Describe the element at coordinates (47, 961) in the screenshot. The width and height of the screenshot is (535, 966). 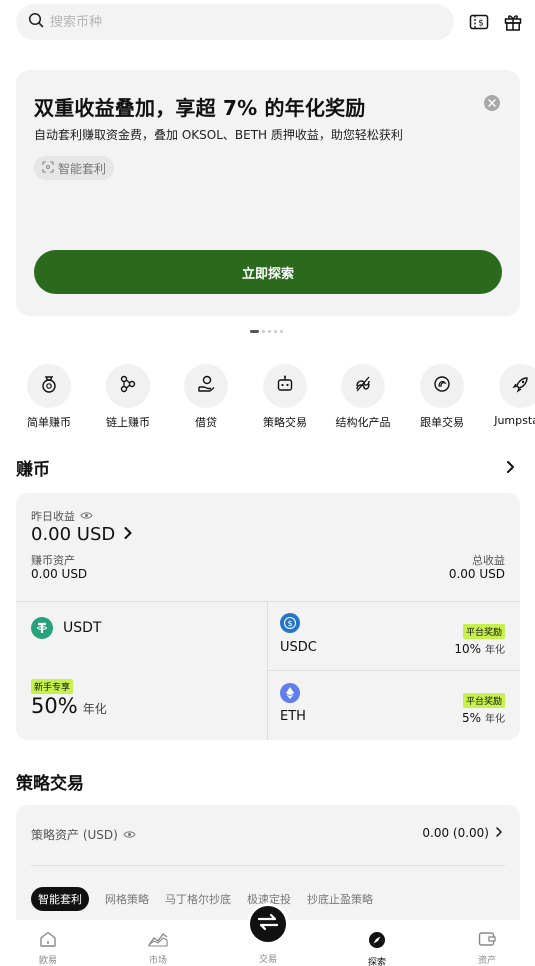
I see `nav-label: 欧易` at that location.